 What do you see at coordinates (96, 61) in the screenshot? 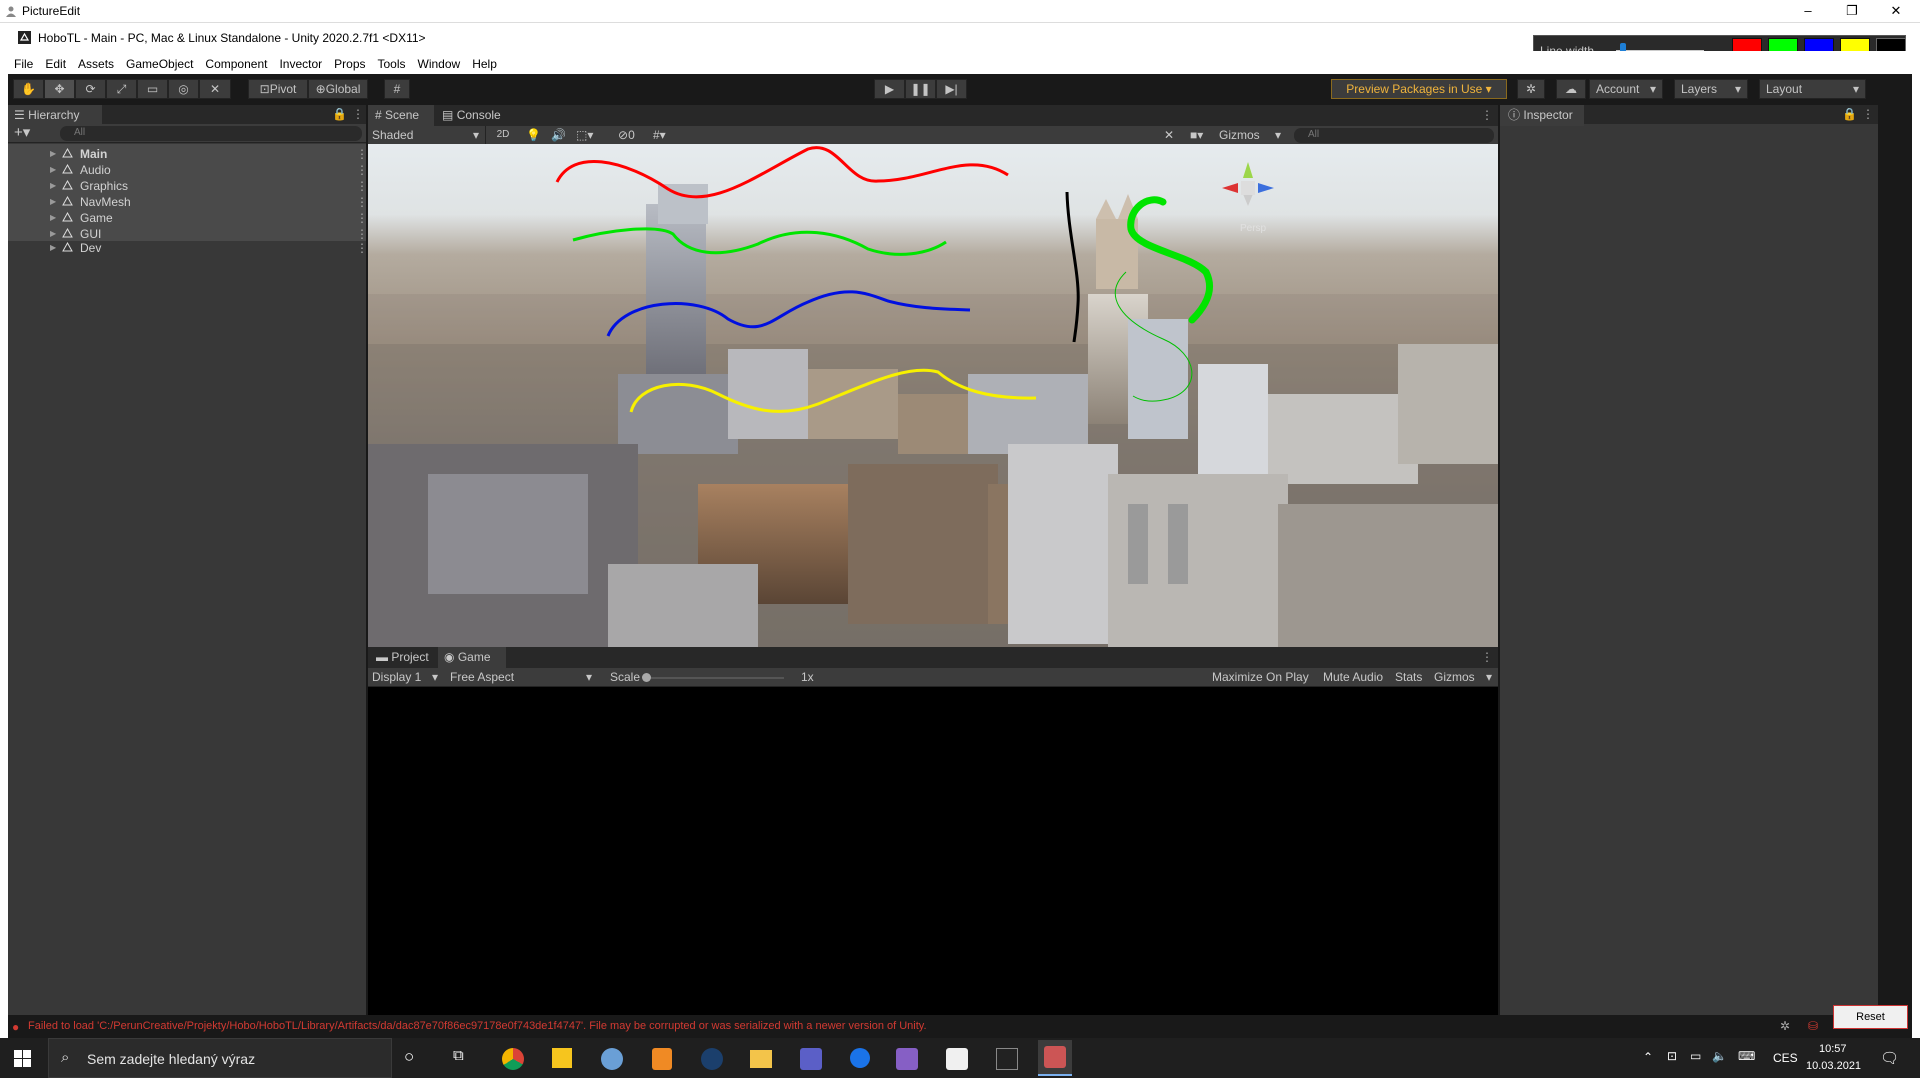
I see `menu-assets: Assets` at bounding box center [96, 61].